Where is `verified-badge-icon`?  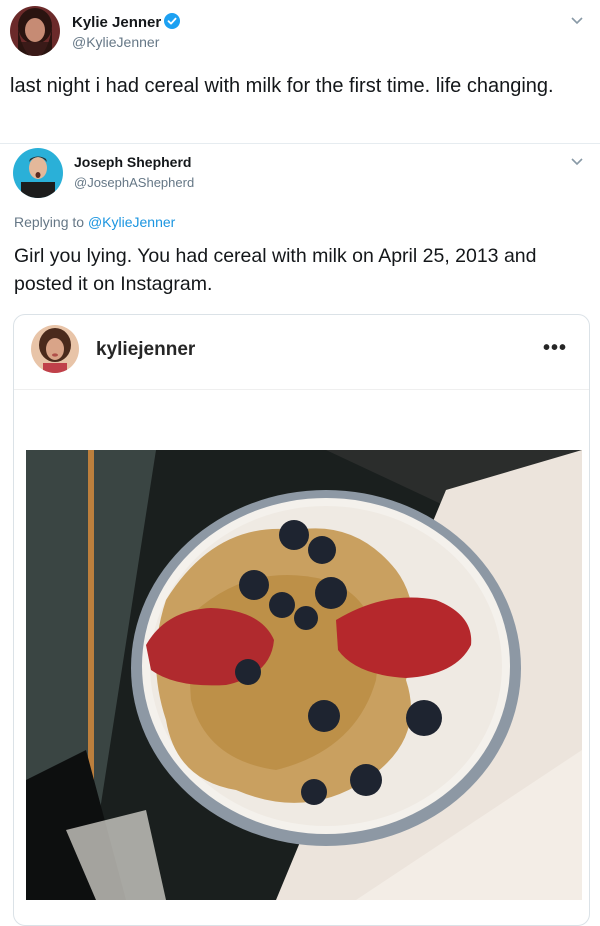 verified-badge-icon is located at coordinates (172, 21).